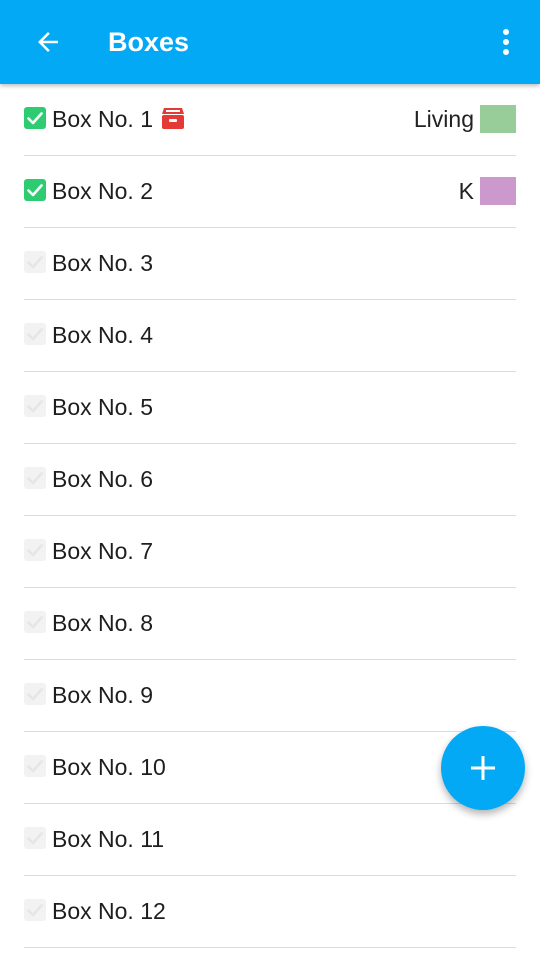  I want to click on room-tag: Living, so click(465, 119).